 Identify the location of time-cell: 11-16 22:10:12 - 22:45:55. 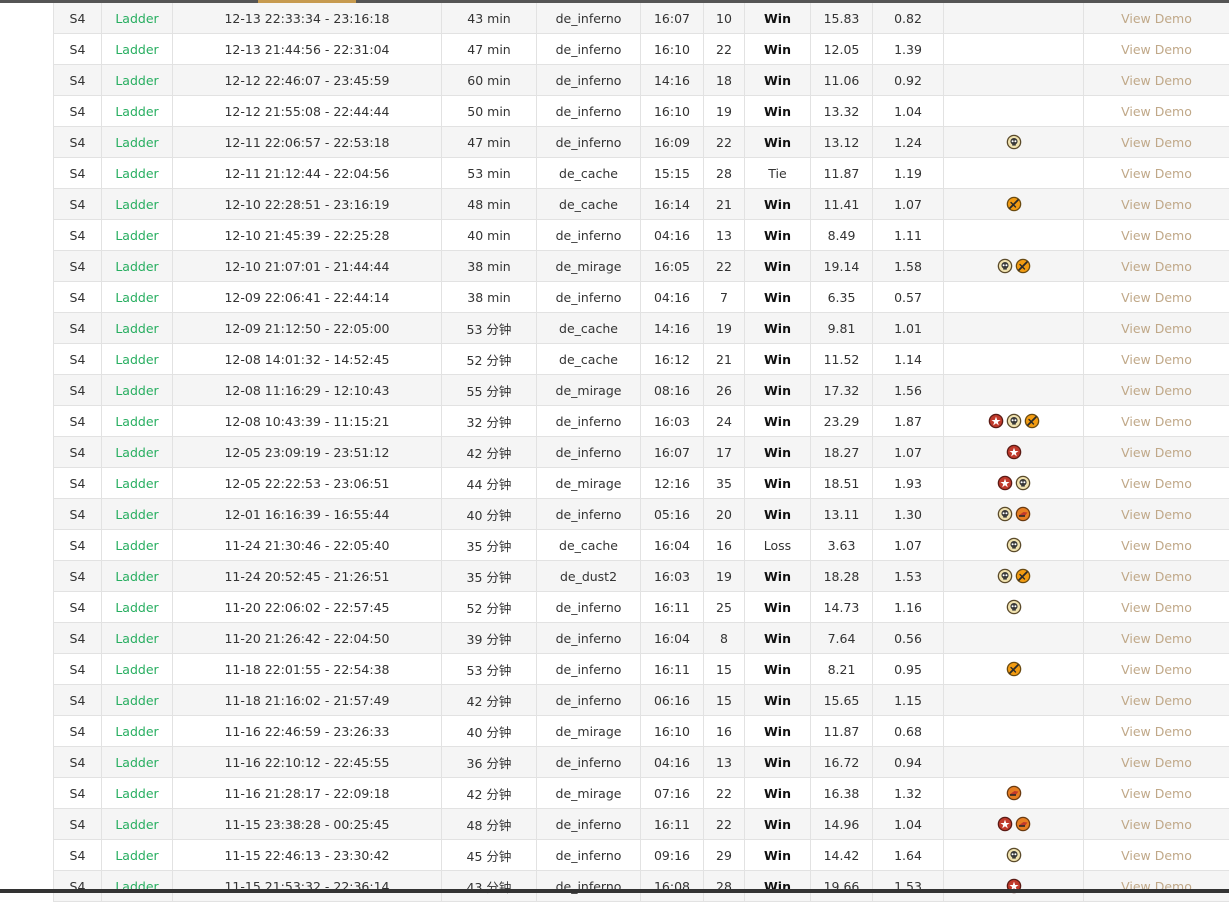
(307, 762).